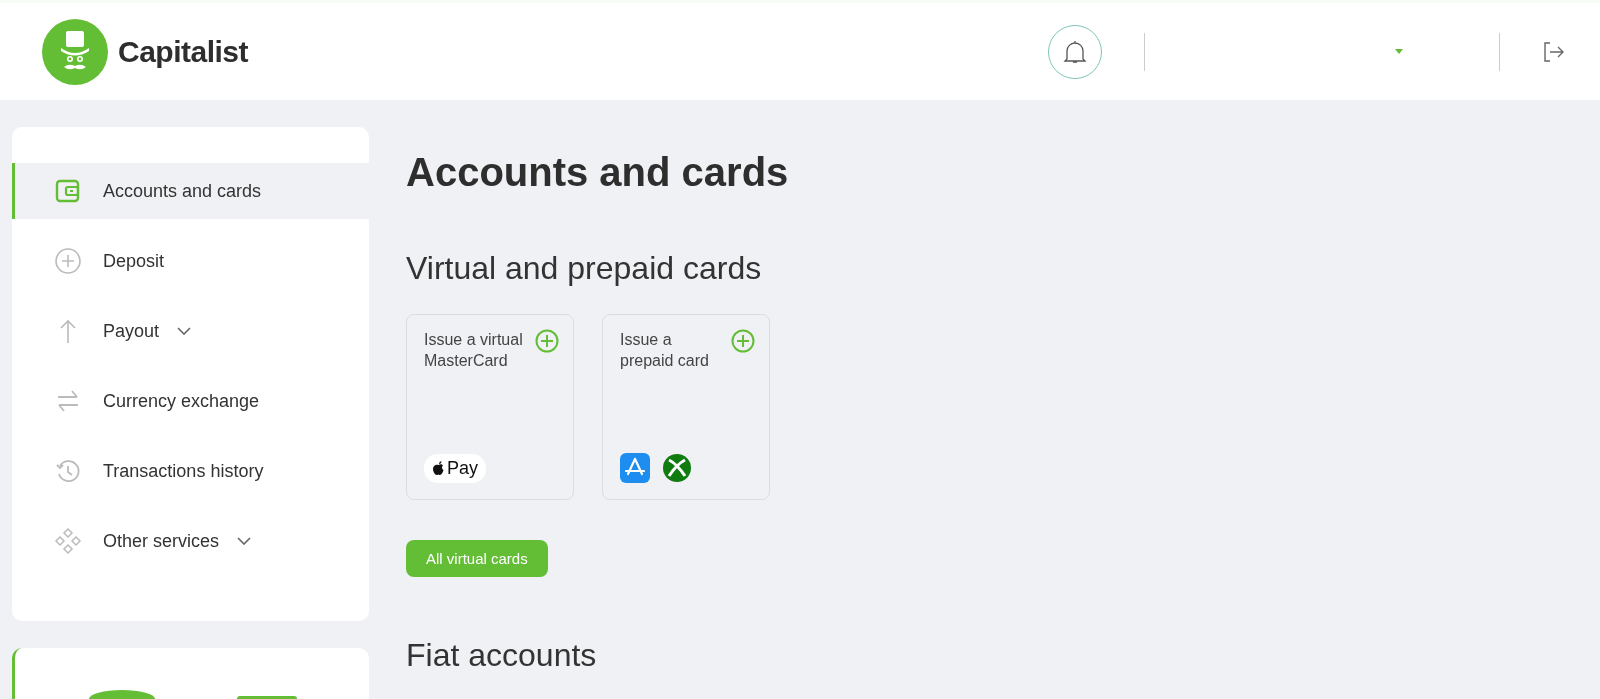  What do you see at coordinates (635, 468) in the screenshot?
I see `app-store-icon` at bounding box center [635, 468].